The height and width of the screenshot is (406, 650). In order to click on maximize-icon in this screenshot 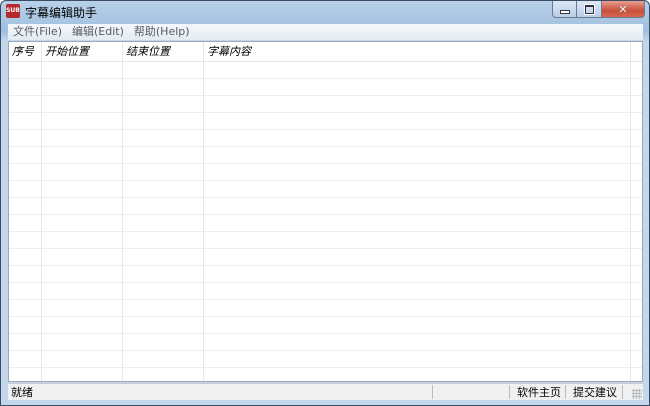, I will do `click(589, 9)`.